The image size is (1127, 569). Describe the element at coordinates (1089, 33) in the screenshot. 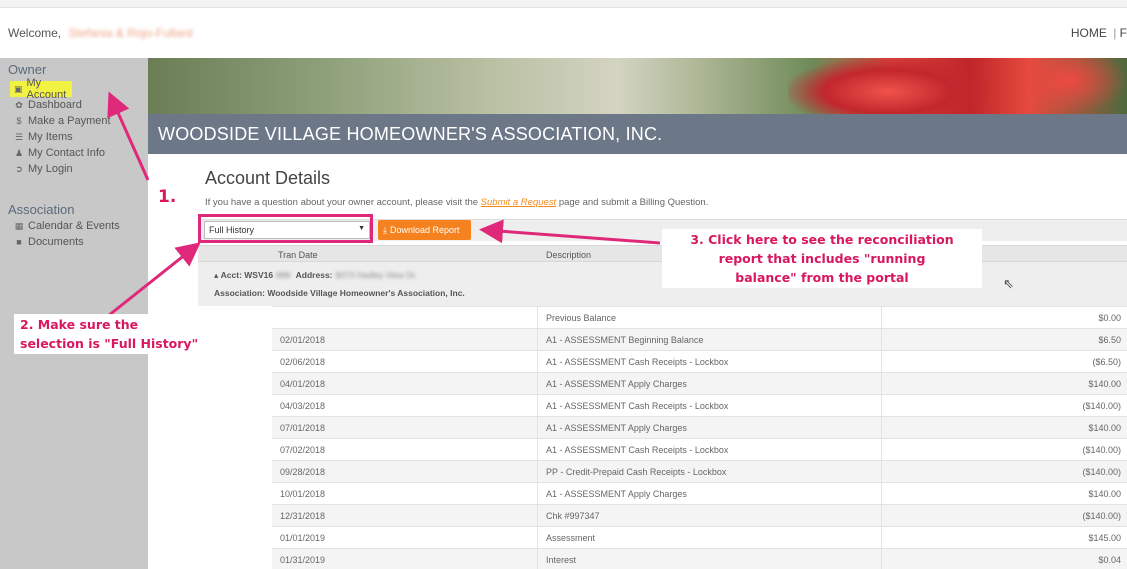

I see `nav-home-link: HOME` at that location.